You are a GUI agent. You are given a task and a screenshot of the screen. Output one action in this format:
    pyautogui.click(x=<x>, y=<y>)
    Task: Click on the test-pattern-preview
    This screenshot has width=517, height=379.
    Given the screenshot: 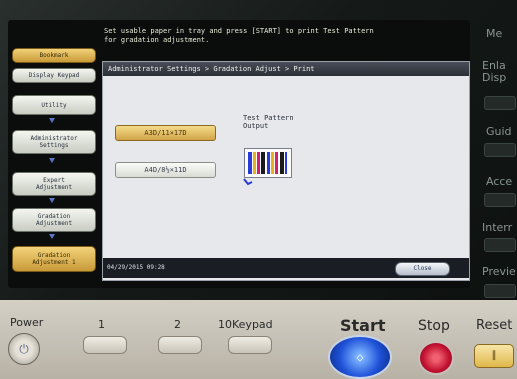 What is the action you would take?
    pyautogui.click(x=268, y=163)
    